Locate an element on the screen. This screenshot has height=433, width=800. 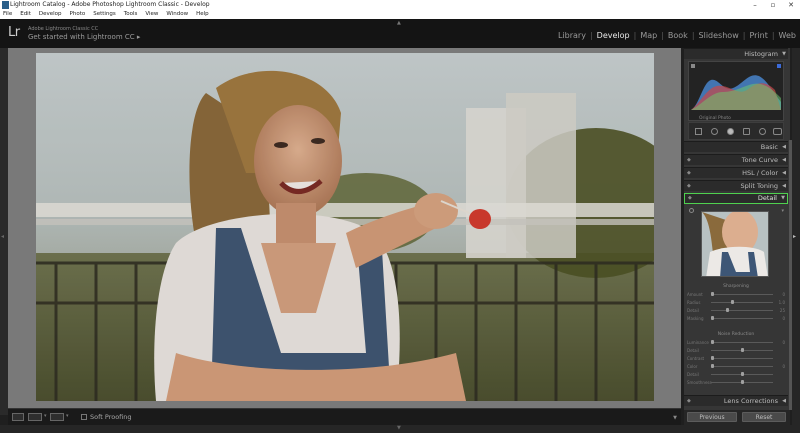
crop-tool-icon is located at coordinates (698, 131).